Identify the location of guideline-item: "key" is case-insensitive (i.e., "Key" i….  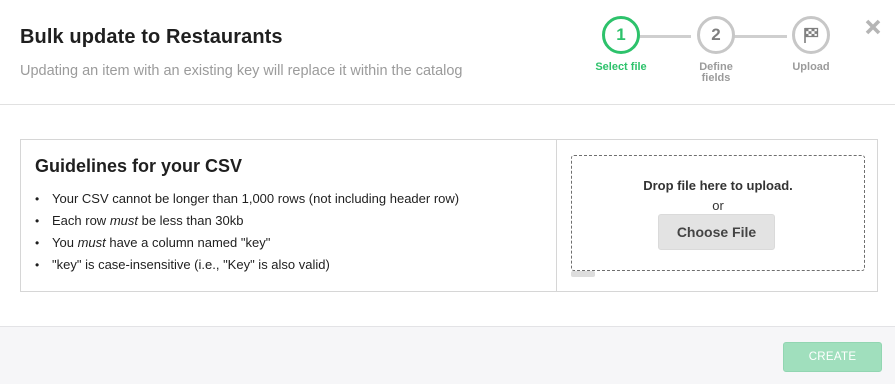
(247, 267).